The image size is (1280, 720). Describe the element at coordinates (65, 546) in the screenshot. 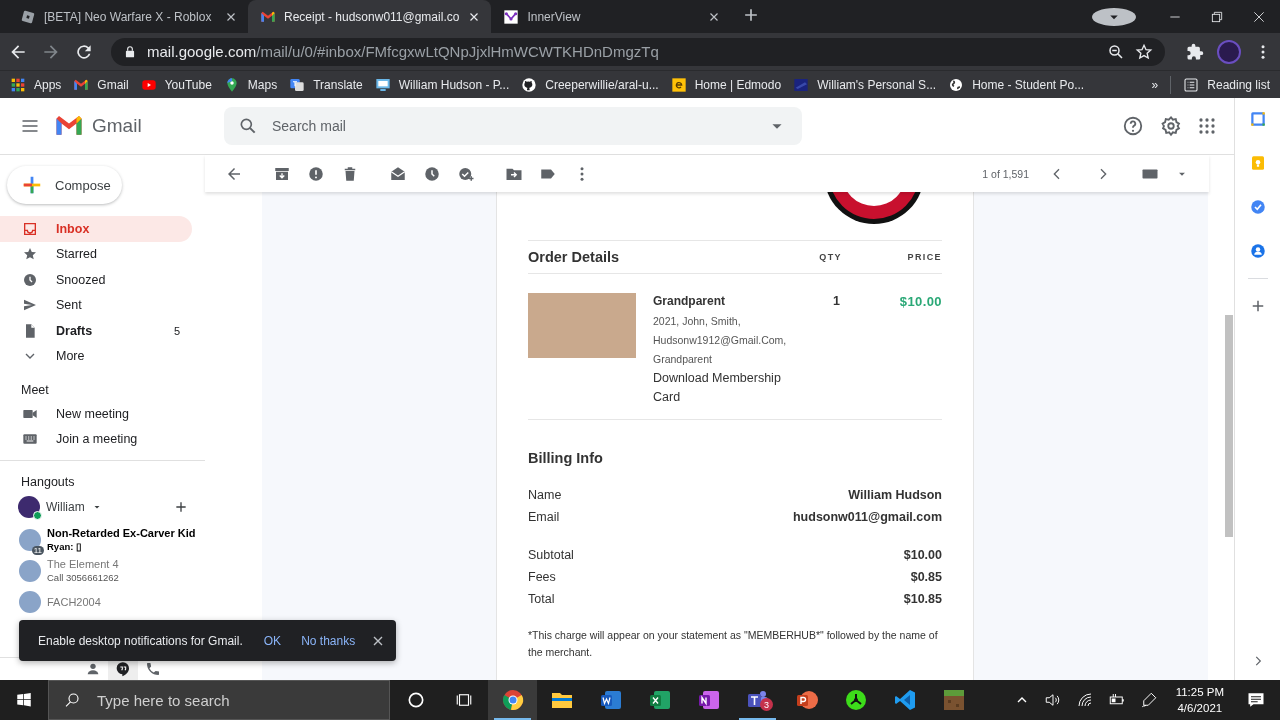

I see `conversation-preview: Ryan: ▯` at that location.